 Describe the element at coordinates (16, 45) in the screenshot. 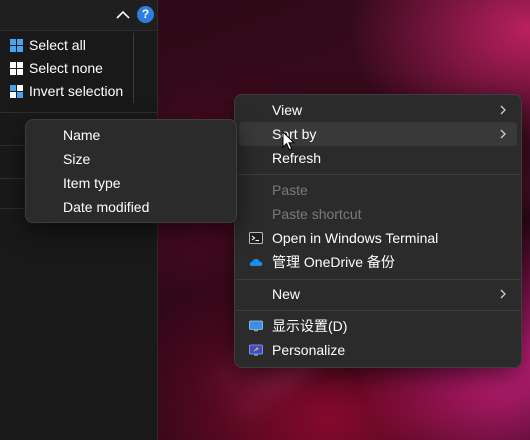

I see `select-all-icon` at that location.